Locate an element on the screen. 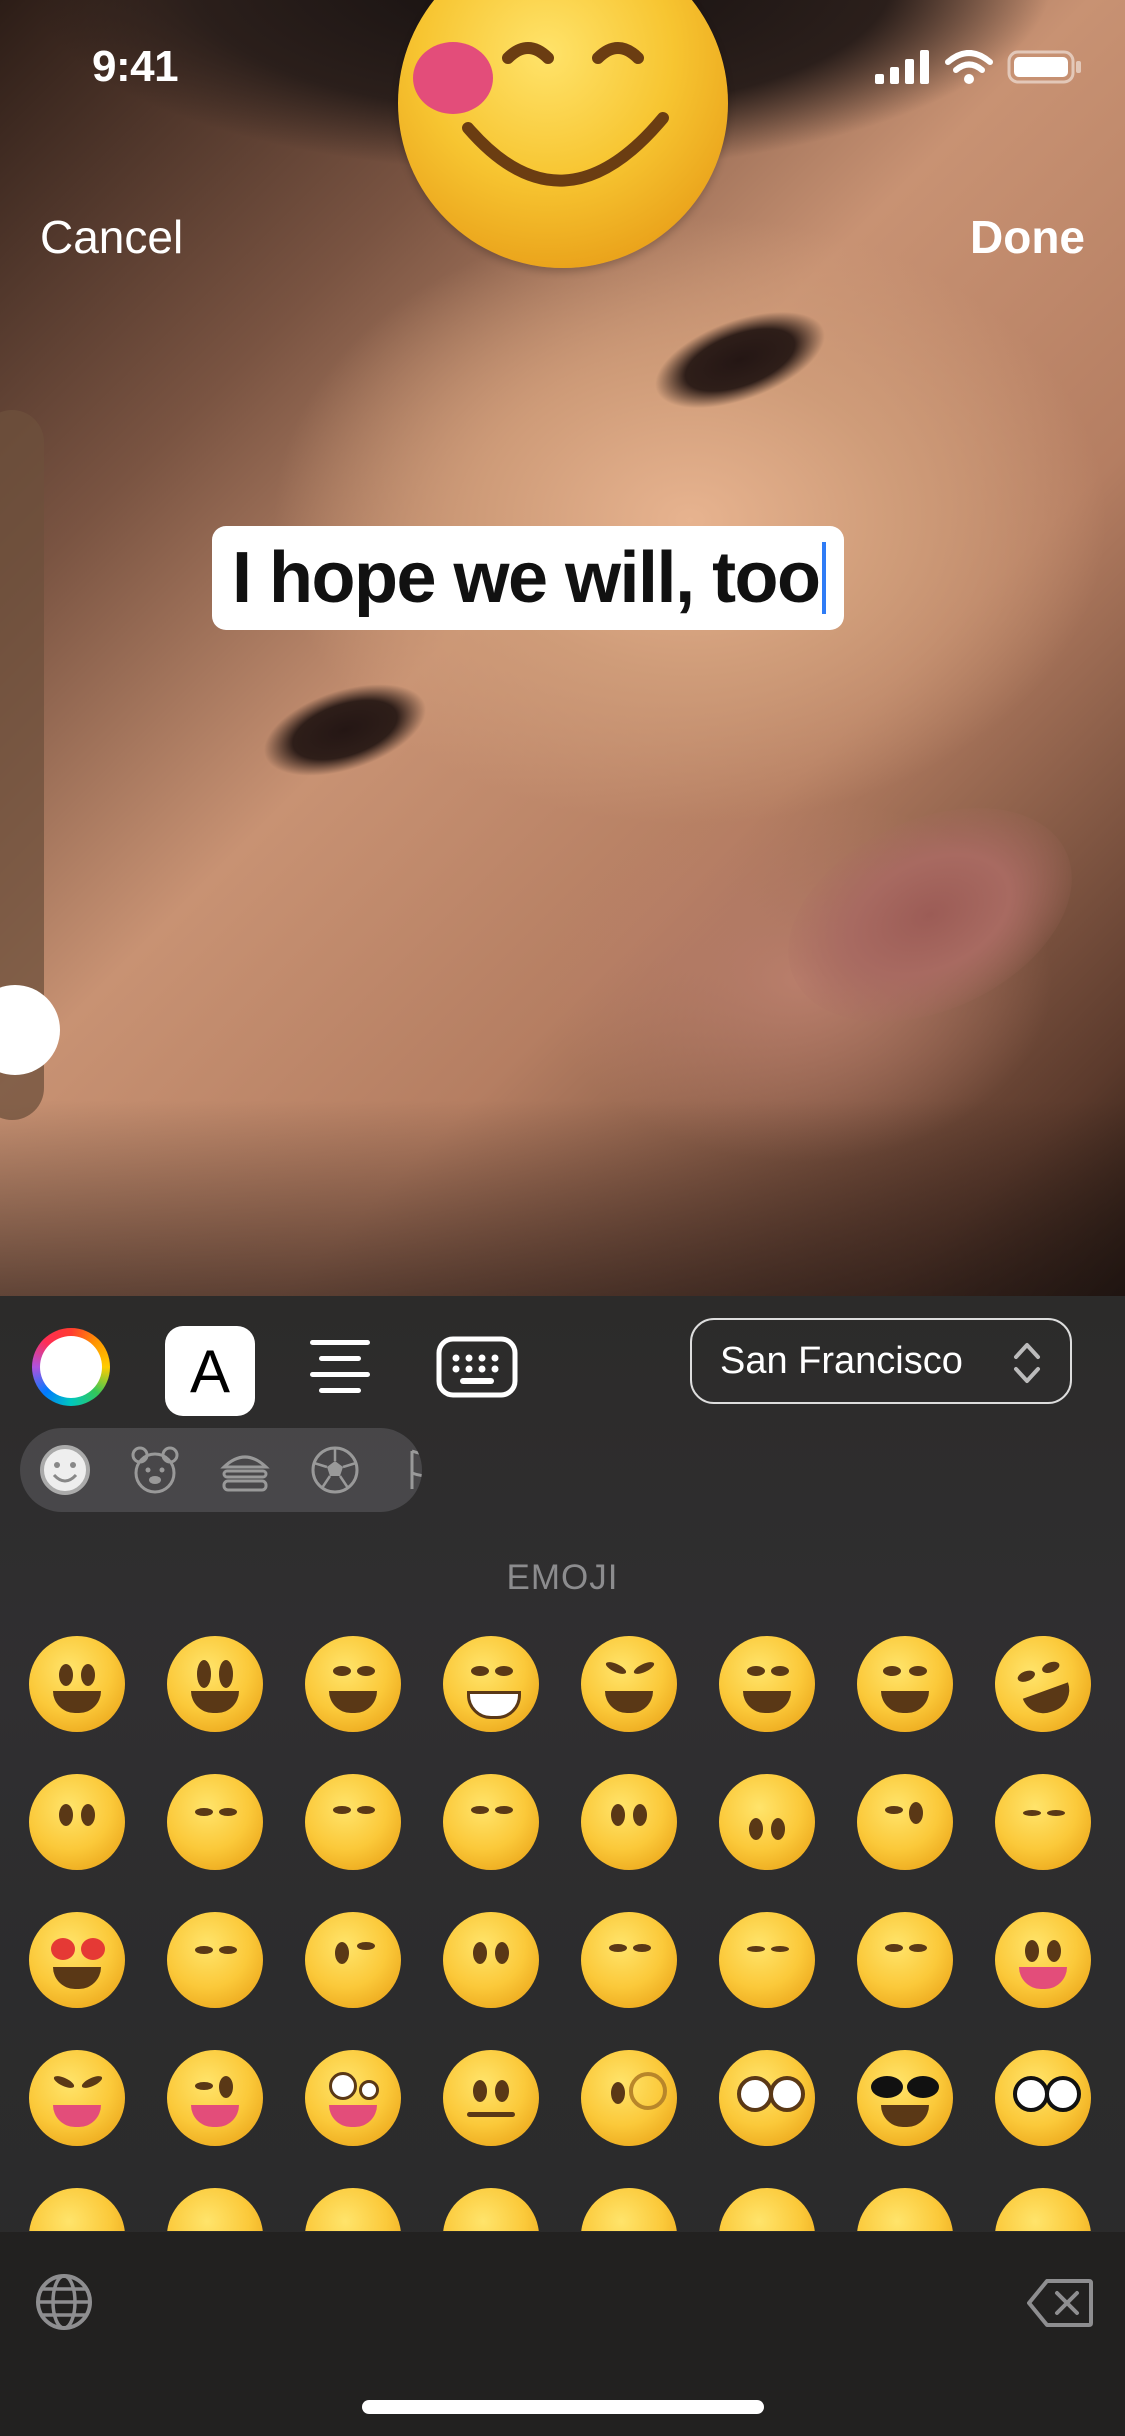  wifi-icon is located at coordinates (969, 67).